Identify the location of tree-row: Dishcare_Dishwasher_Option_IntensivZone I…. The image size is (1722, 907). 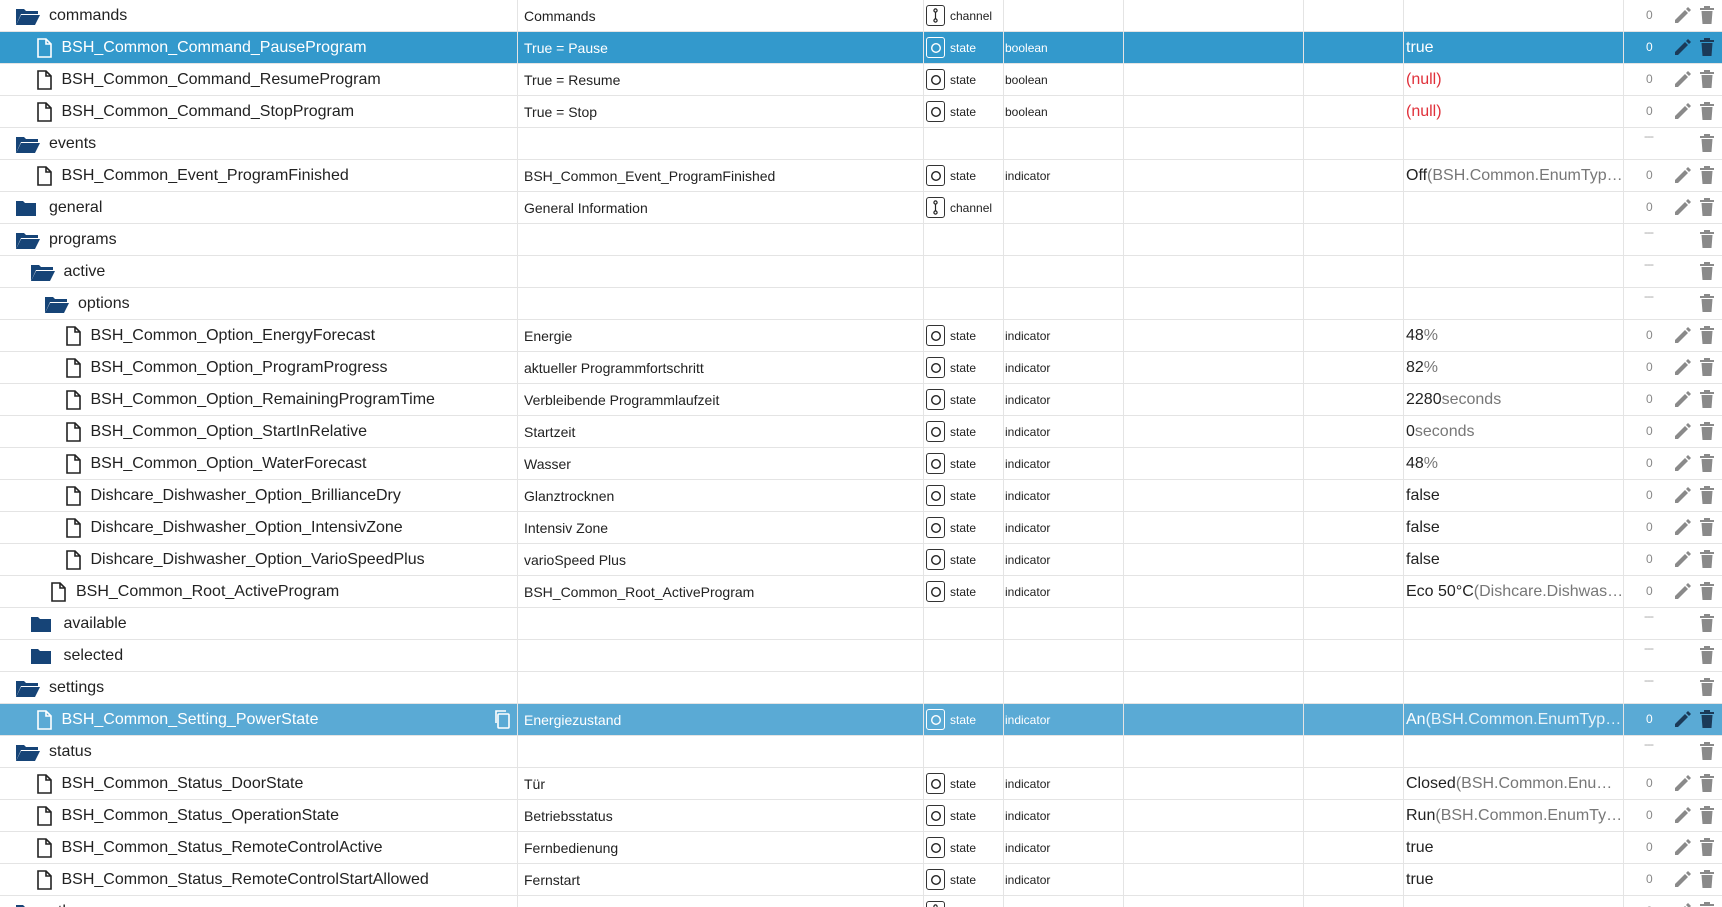
(861, 528).